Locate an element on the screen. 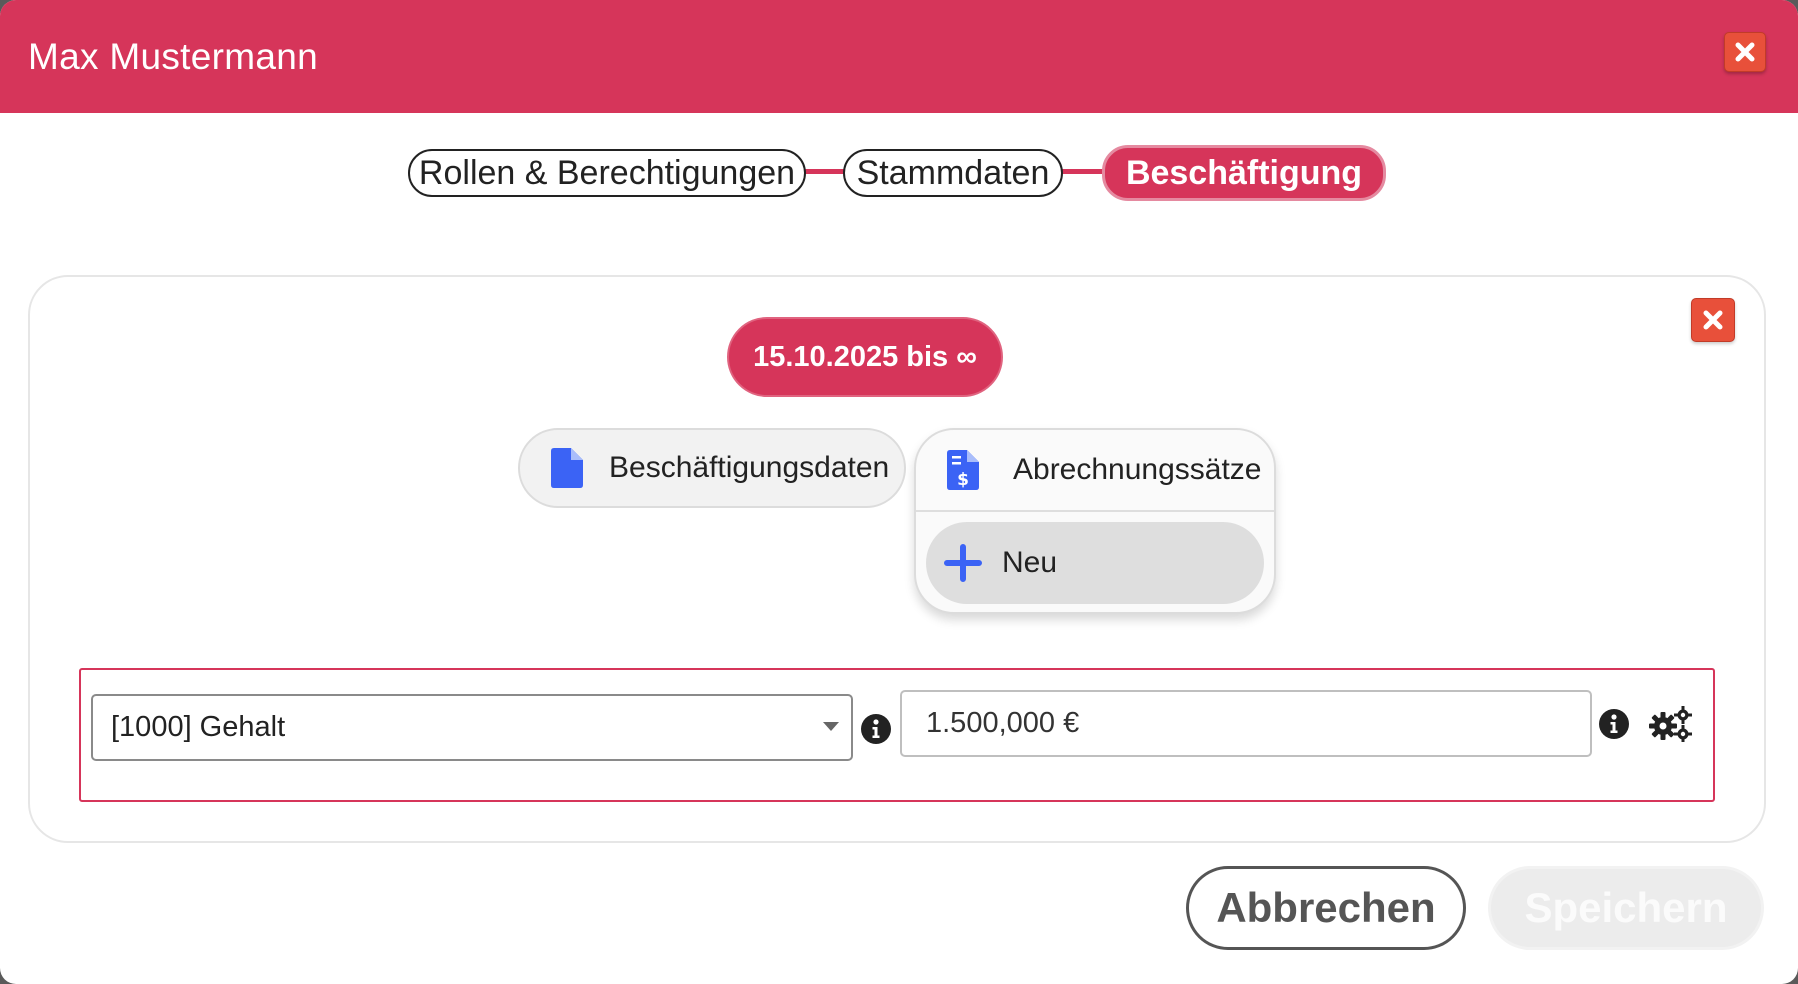 The height and width of the screenshot is (984, 1798). step-master-data: Stammdaten is located at coordinates (953, 173).